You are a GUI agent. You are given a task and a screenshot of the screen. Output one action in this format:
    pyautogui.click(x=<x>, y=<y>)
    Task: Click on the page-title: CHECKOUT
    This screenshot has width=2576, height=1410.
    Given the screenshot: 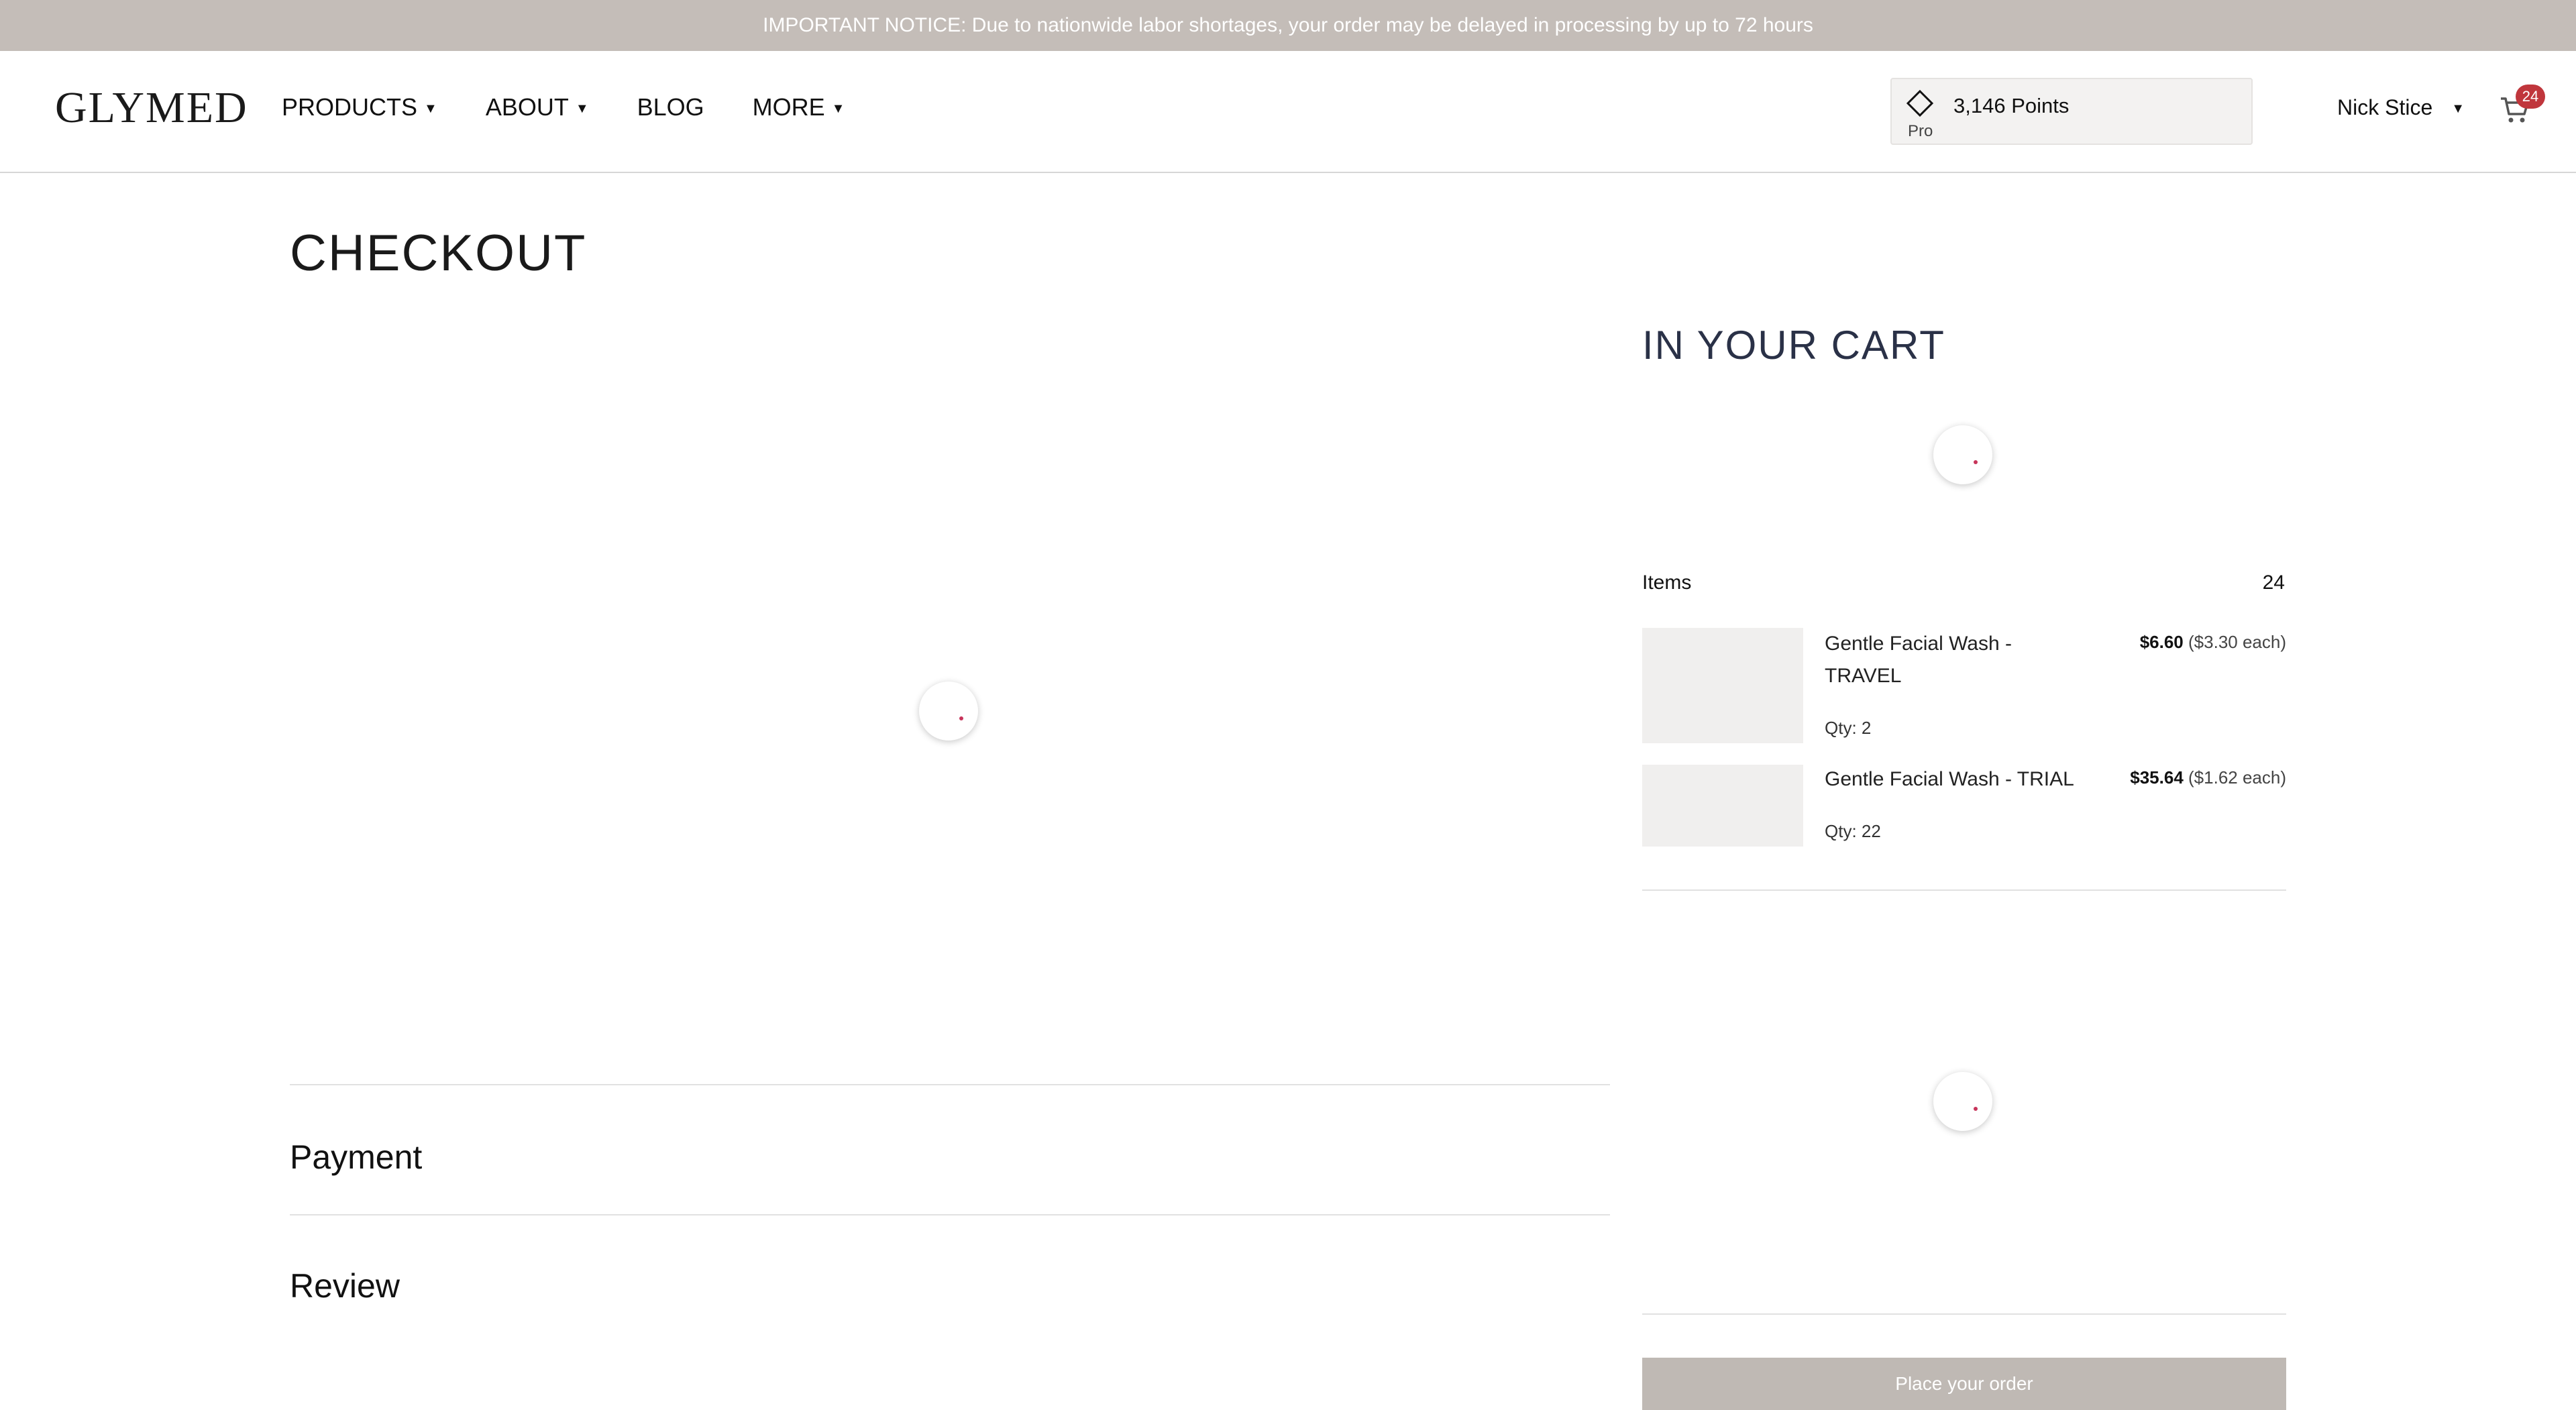 What is the action you would take?
    pyautogui.click(x=438, y=253)
    